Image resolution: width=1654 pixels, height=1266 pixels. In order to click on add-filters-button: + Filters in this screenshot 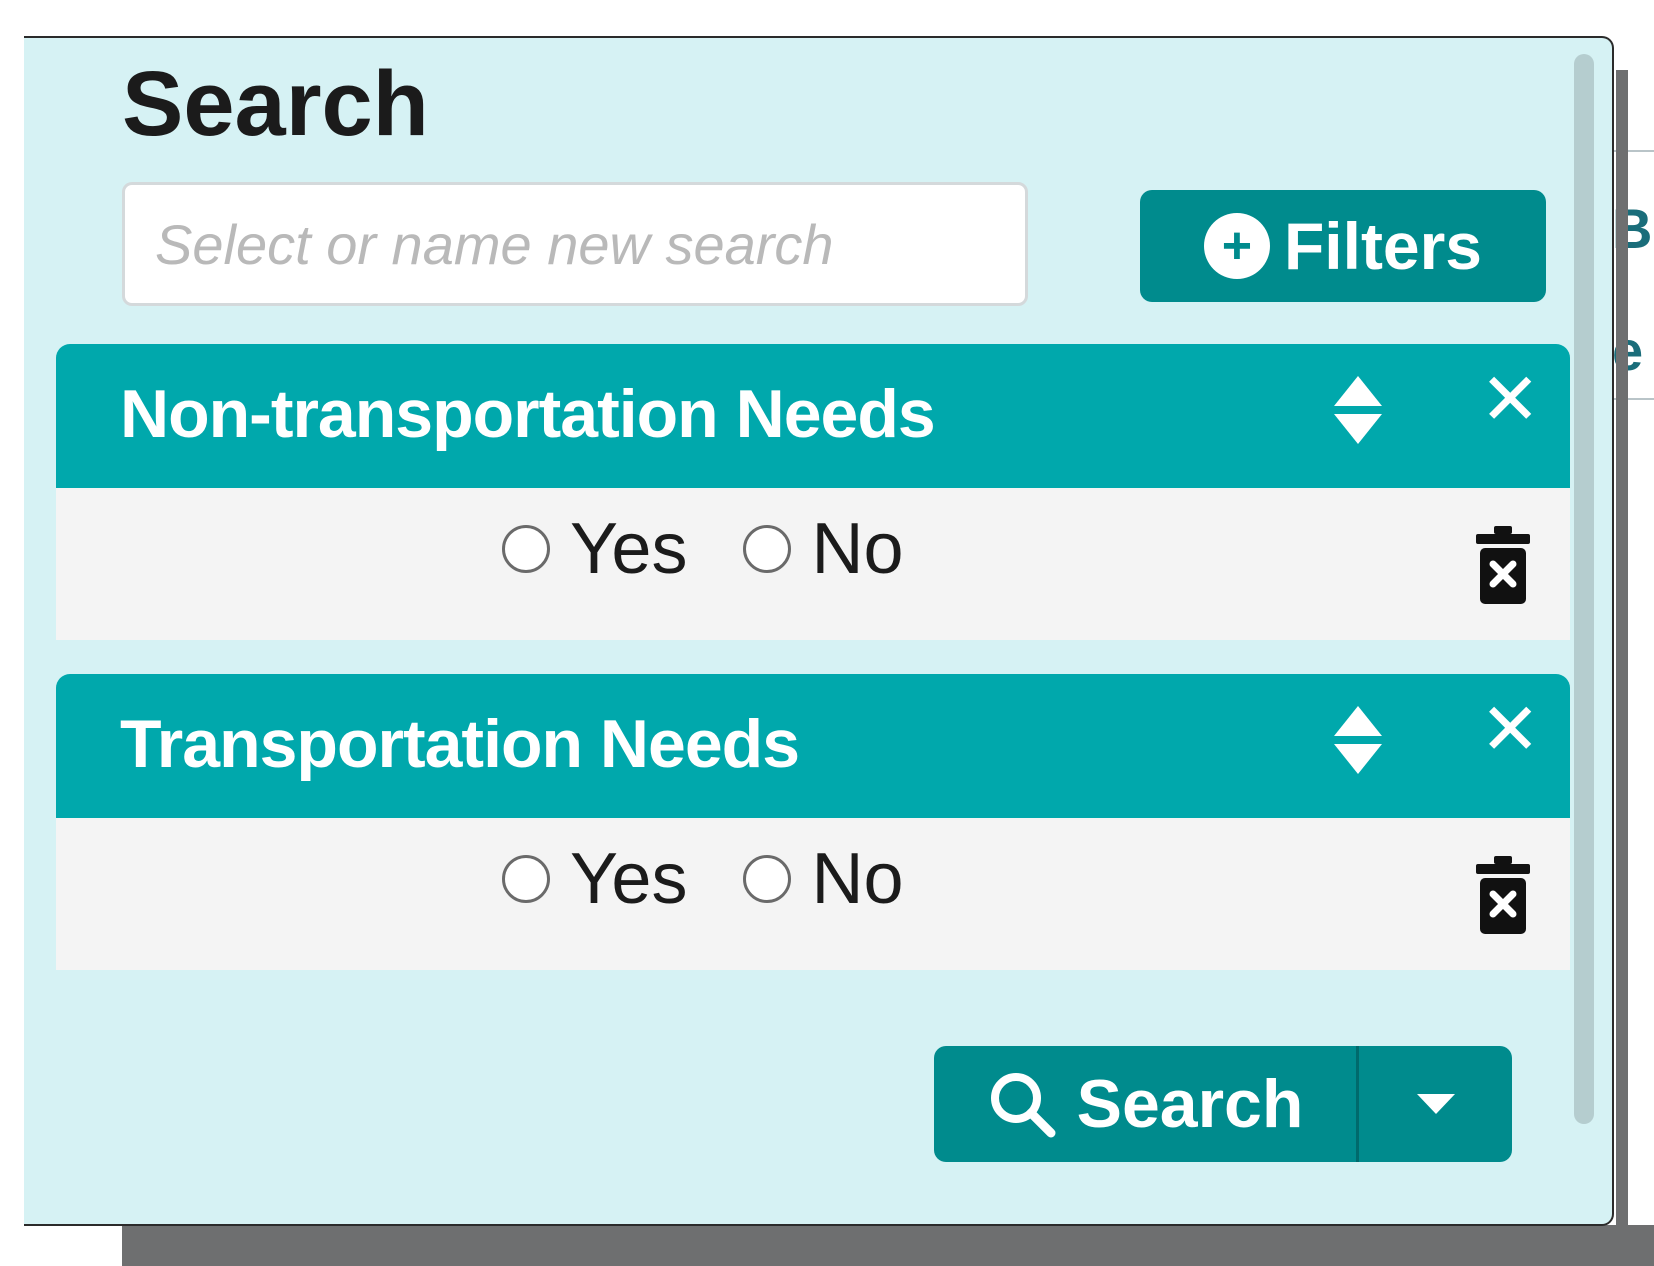, I will do `click(1343, 246)`.